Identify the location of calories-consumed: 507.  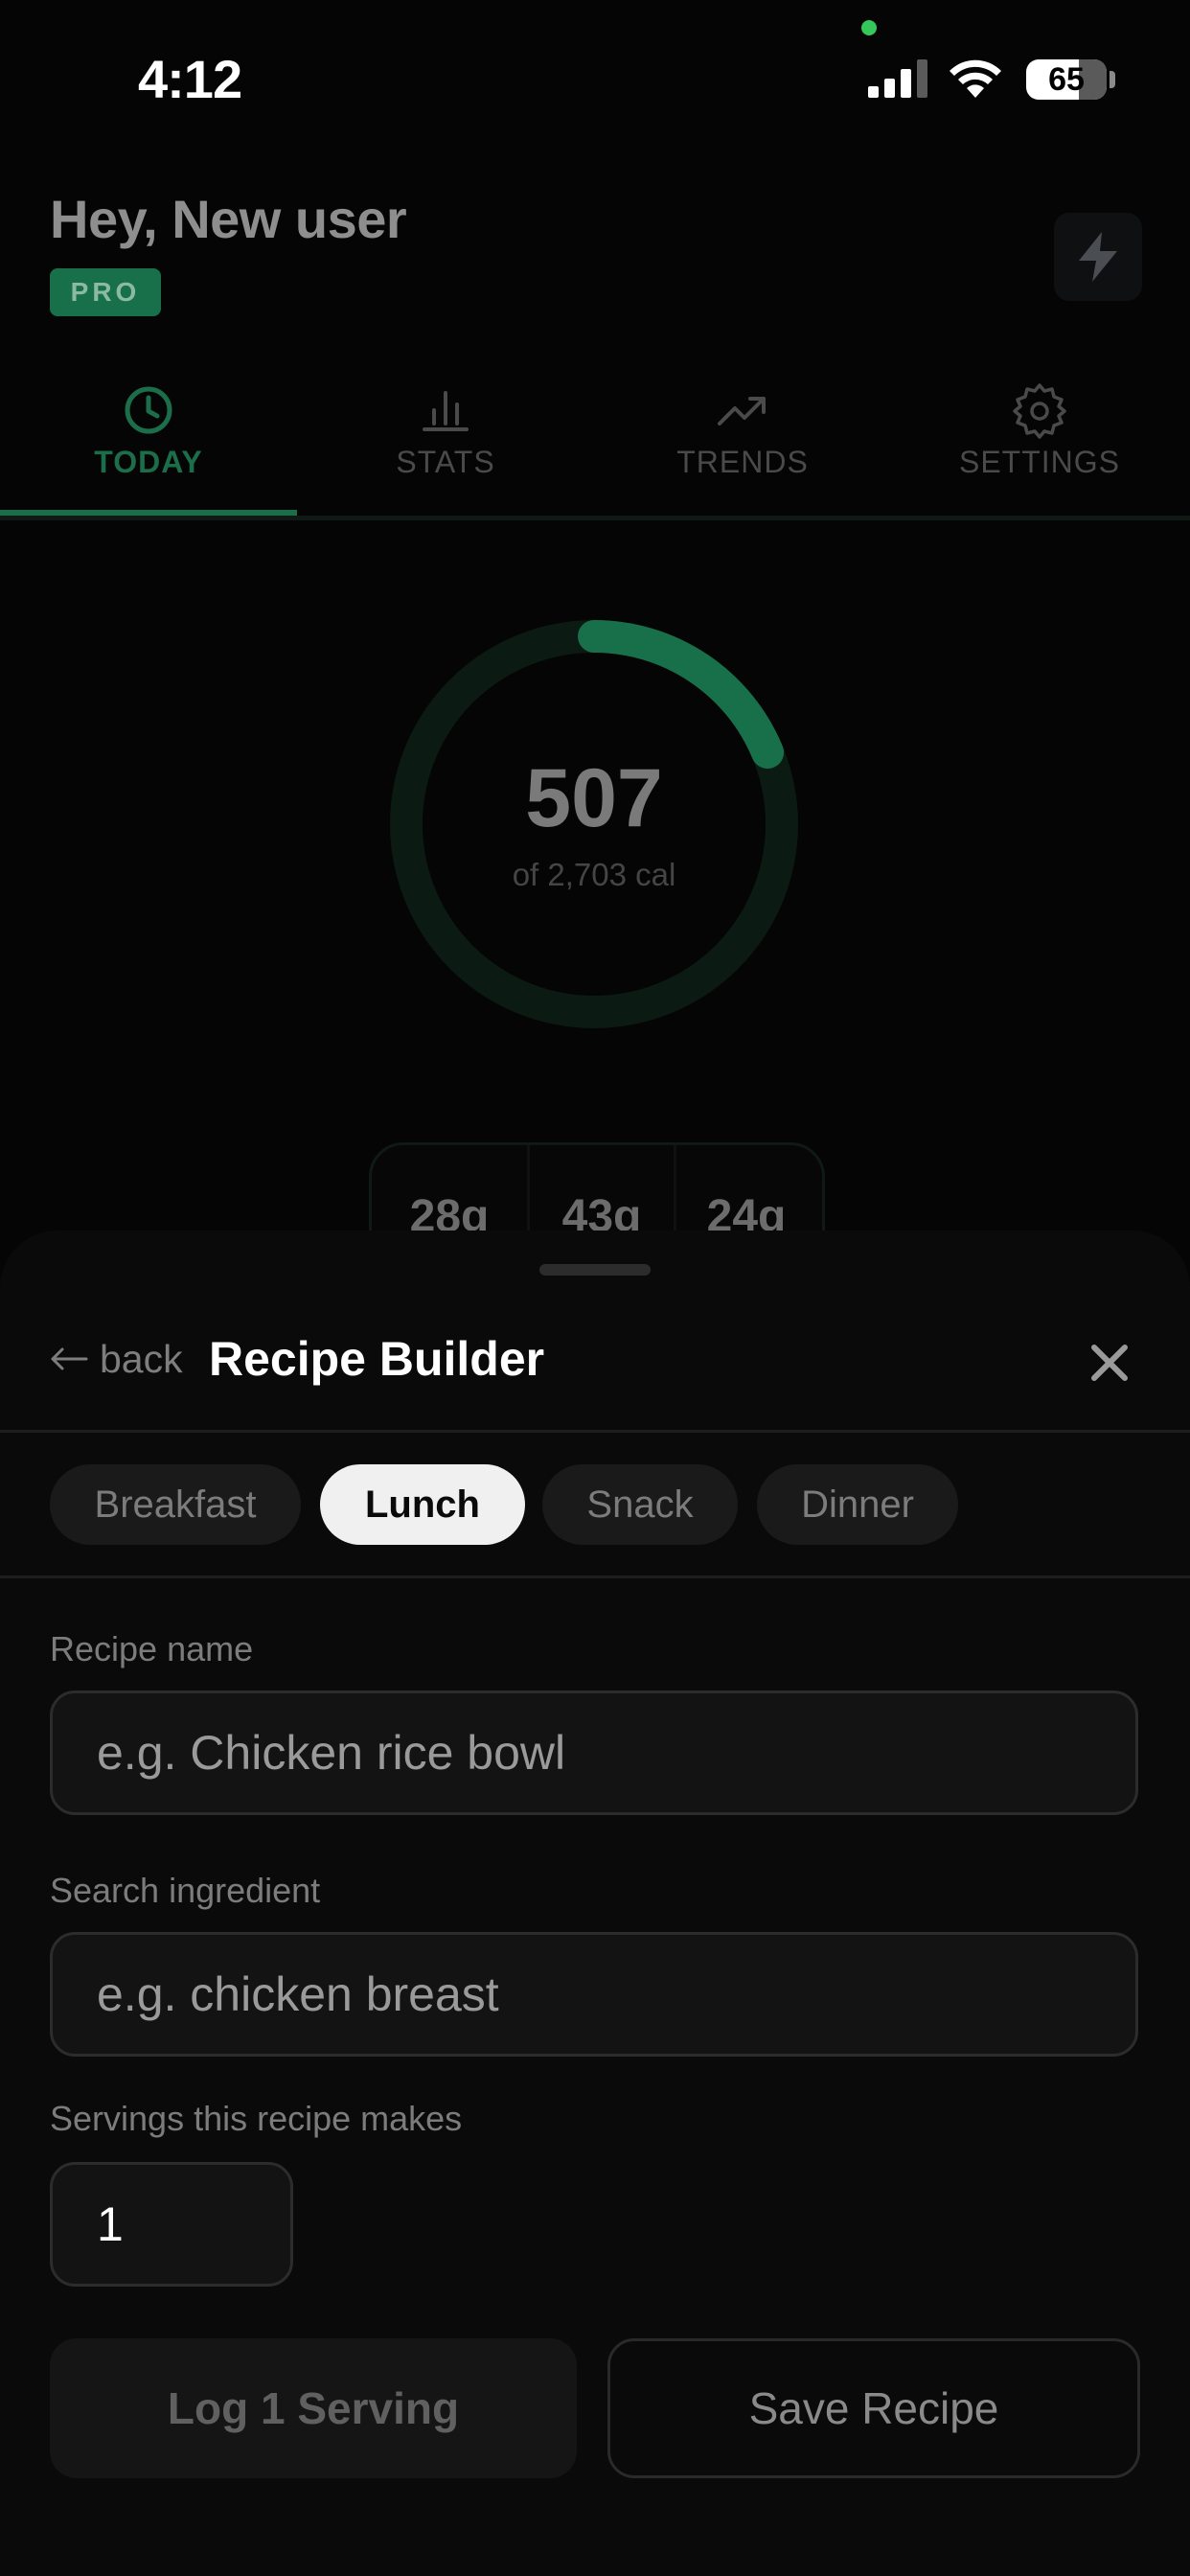
(594, 798).